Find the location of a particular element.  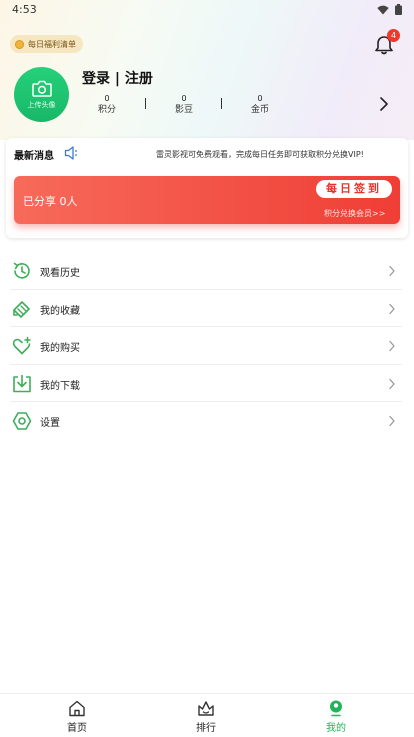

bottom-tab-bar: 首页 排行 我的 is located at coordinates (207, 715).